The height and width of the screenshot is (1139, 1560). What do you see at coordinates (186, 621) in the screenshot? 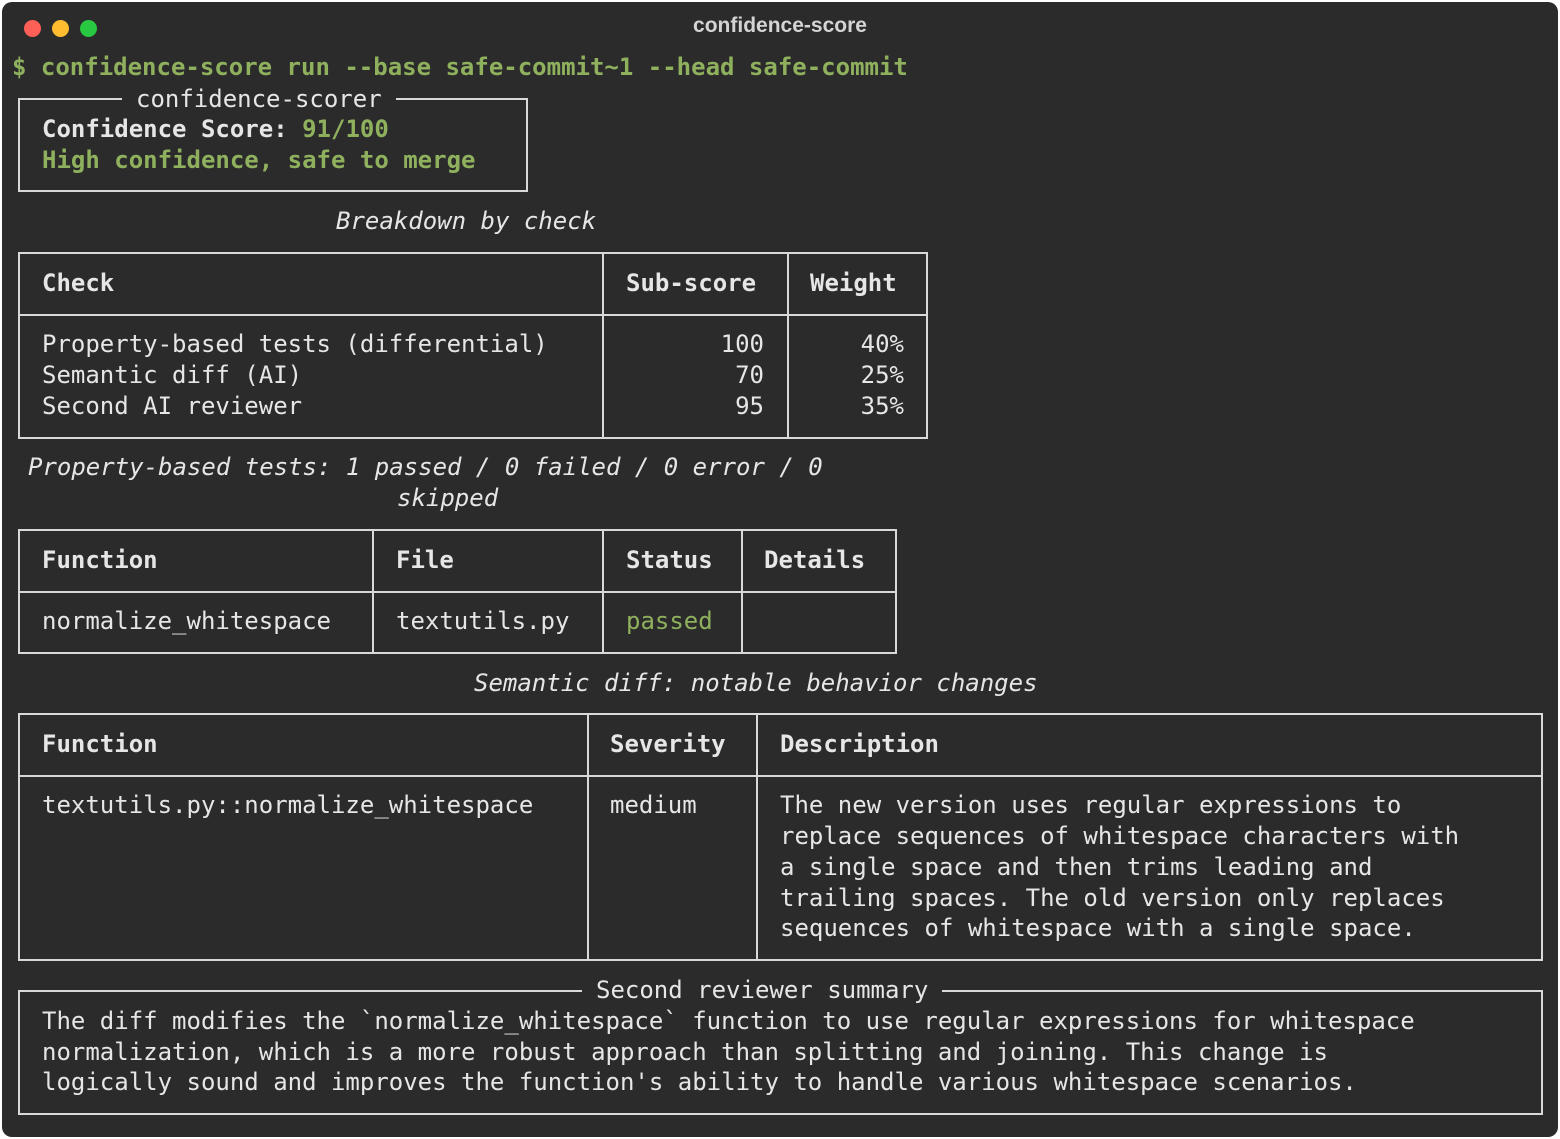
I see `property-test-function: normalize_whitespace` at bounding box center [186, 621].